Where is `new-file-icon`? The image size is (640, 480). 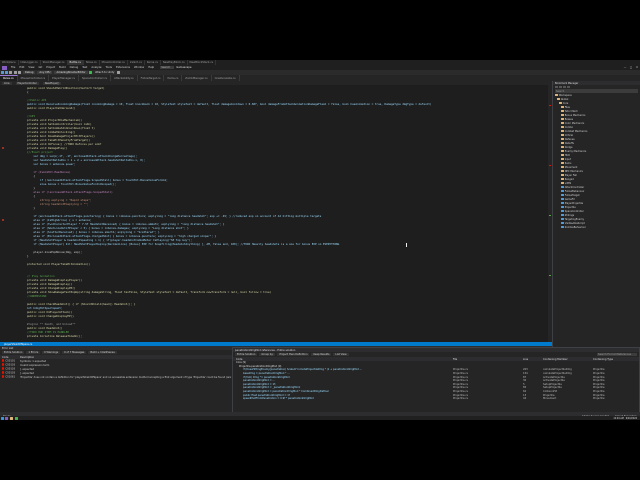
new-file-icon is located at coordinates (11, 72).